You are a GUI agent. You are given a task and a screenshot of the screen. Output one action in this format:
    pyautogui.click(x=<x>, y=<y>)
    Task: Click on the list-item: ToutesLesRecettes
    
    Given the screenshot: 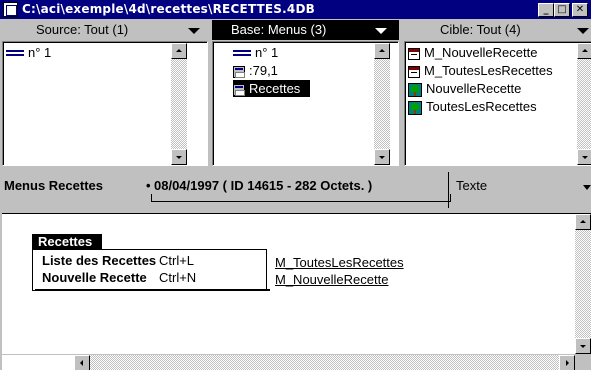 What is the action you would take?
    pyautogui.click(x=472, y=106)
    